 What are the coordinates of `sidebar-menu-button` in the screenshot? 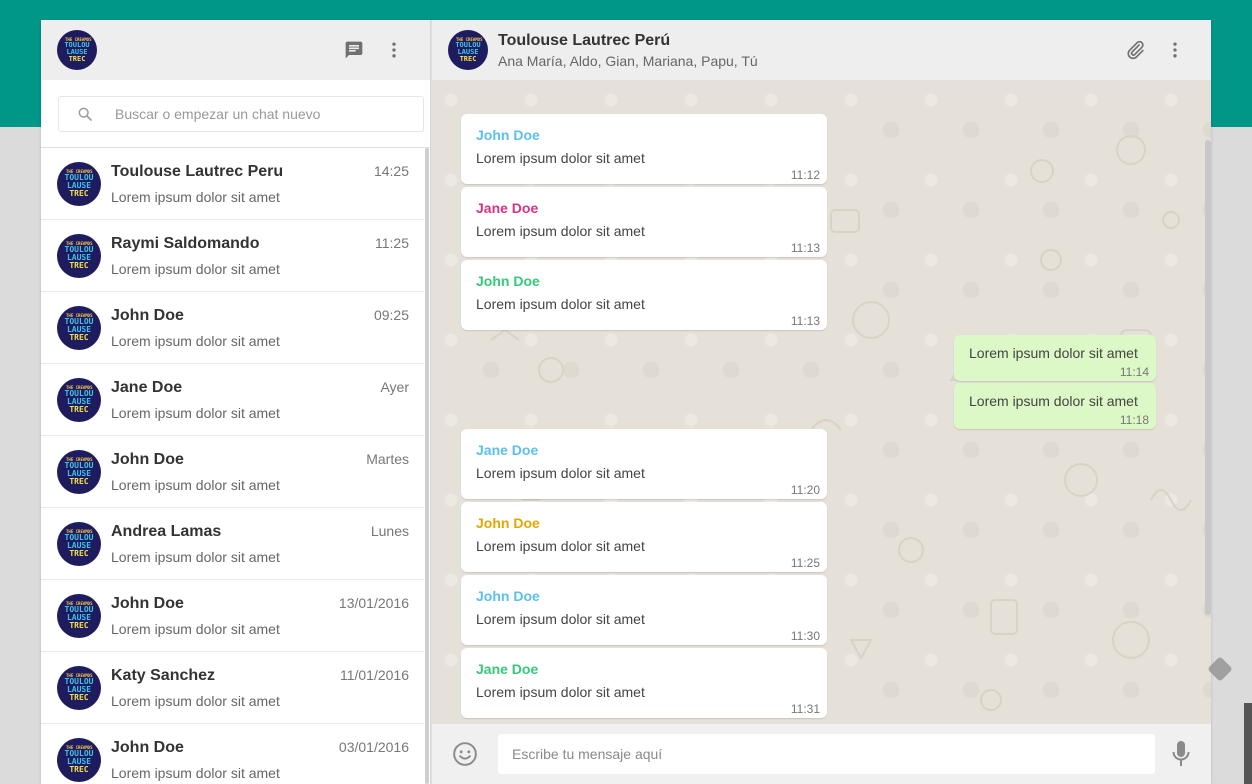 It's located at (394, 50).